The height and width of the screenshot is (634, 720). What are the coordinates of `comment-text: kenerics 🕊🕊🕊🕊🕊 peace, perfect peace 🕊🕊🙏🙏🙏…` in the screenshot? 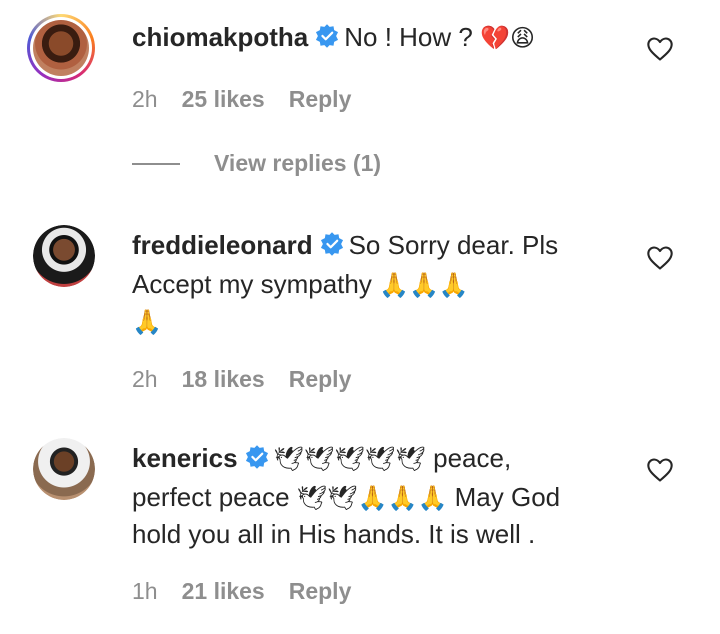 It's located at (377, 496).